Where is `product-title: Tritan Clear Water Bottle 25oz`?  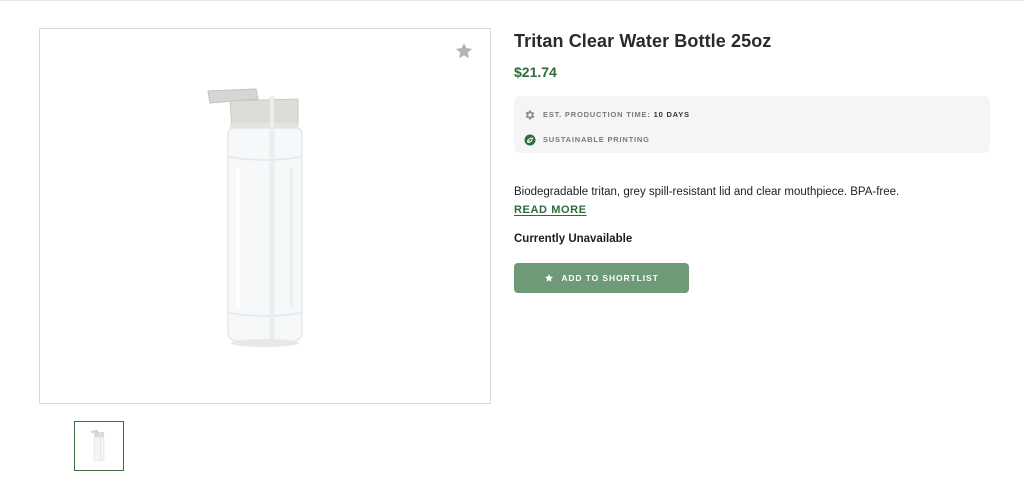 product-title: Tritan Clear Water Bottle 25oz is located at coordinates (643, 41).